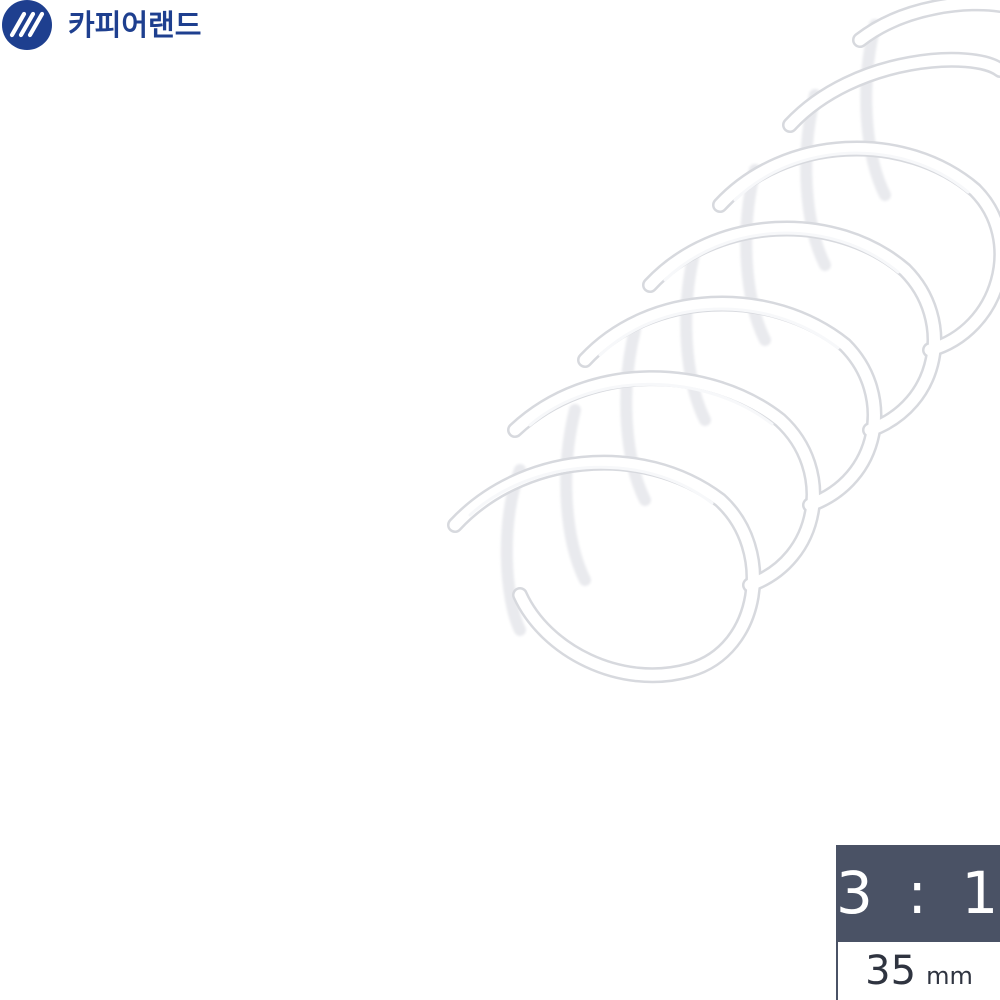 This screenshot has height=1000, width=1000. I want to click on spec-badge: 3 : 1 35 mm, so click(918, 922).